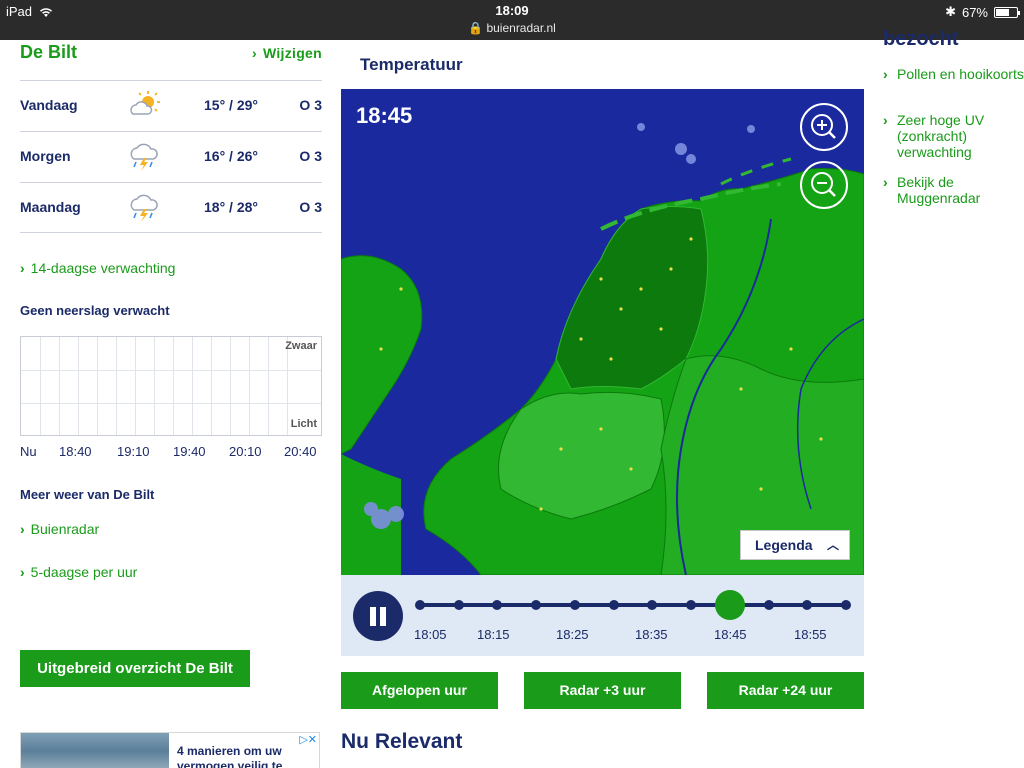 This screenshot has width=1024, height=768. What do you see at coordinates (231, 207) in the screenshot?
I see `forecast-temp: 18° / 28°` at bounding box center [231, 207].